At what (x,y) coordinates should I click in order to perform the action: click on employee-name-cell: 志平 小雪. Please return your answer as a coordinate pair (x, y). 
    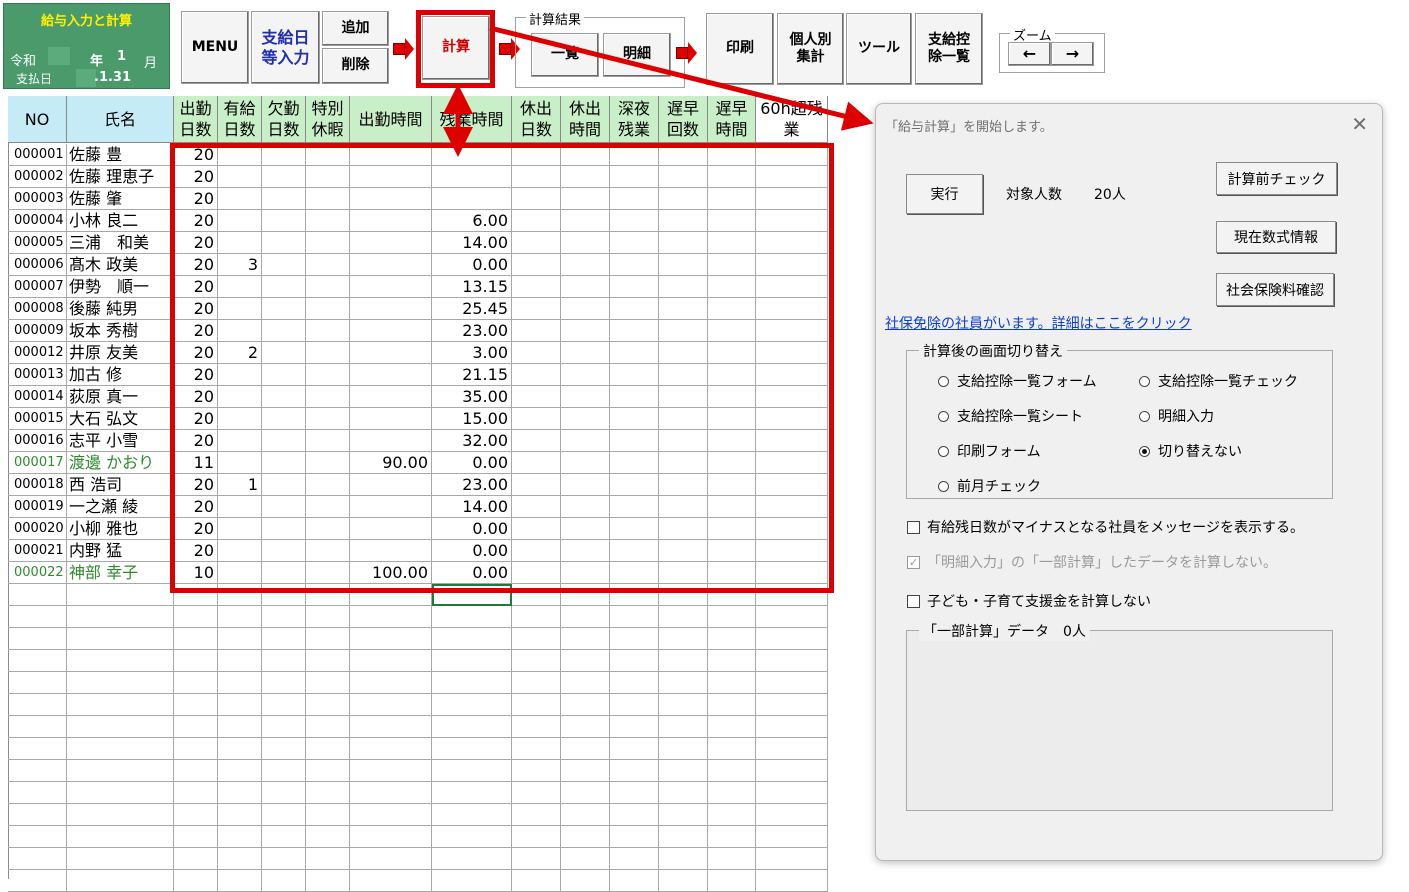
    Looking at the image, I should click on (120, 441).